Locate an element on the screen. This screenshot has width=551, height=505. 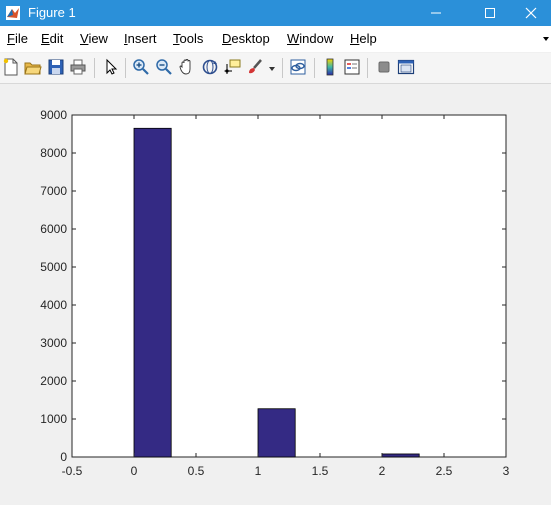
x-tick-label: 1 is located at coordinates (258, 471).